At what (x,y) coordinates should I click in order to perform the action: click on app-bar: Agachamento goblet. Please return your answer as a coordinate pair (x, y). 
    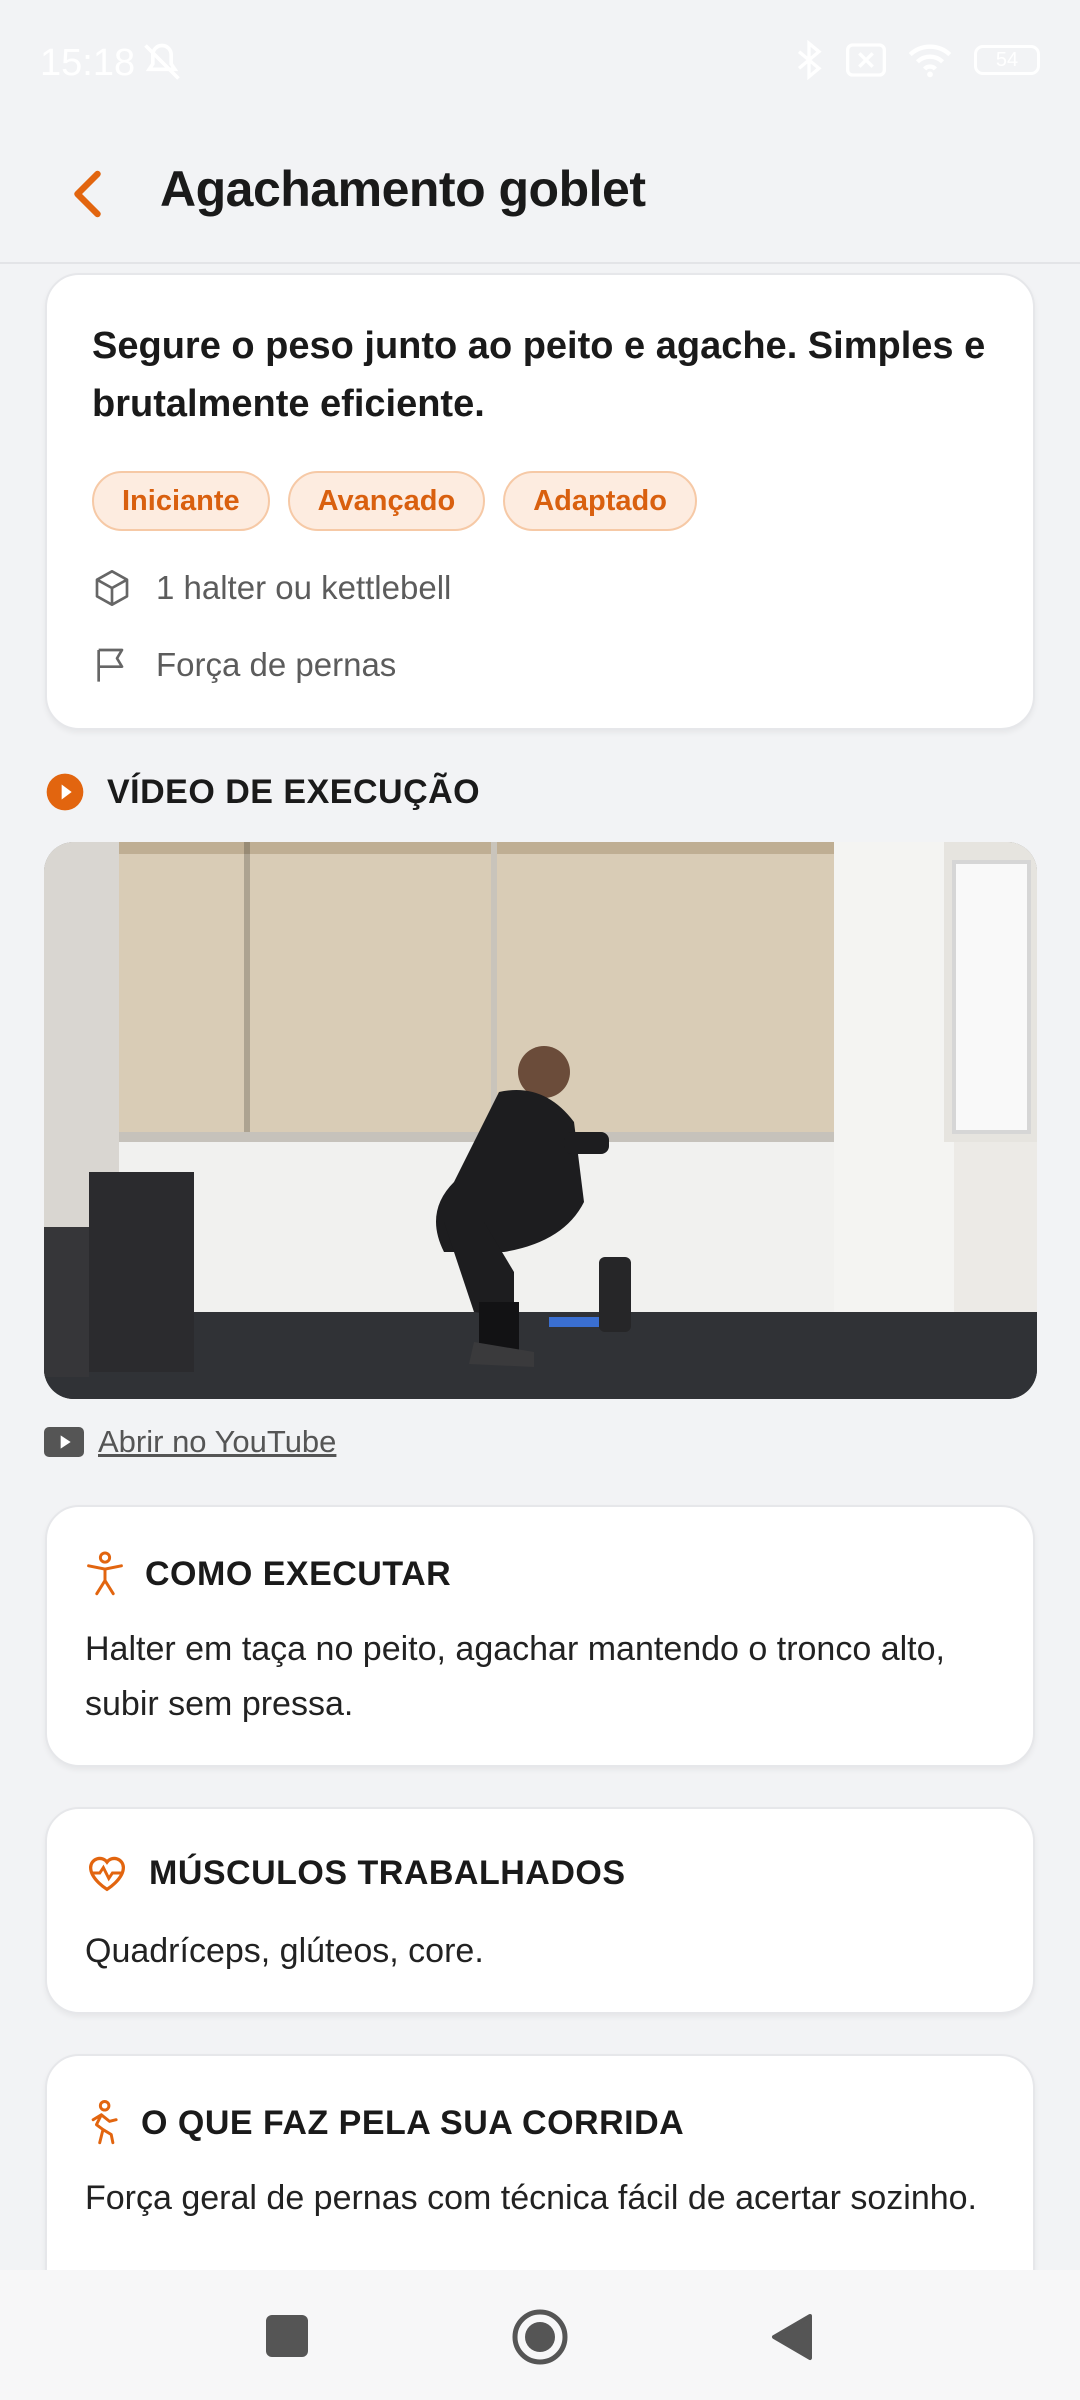
    Looking at the image, I should click on (540, 197).